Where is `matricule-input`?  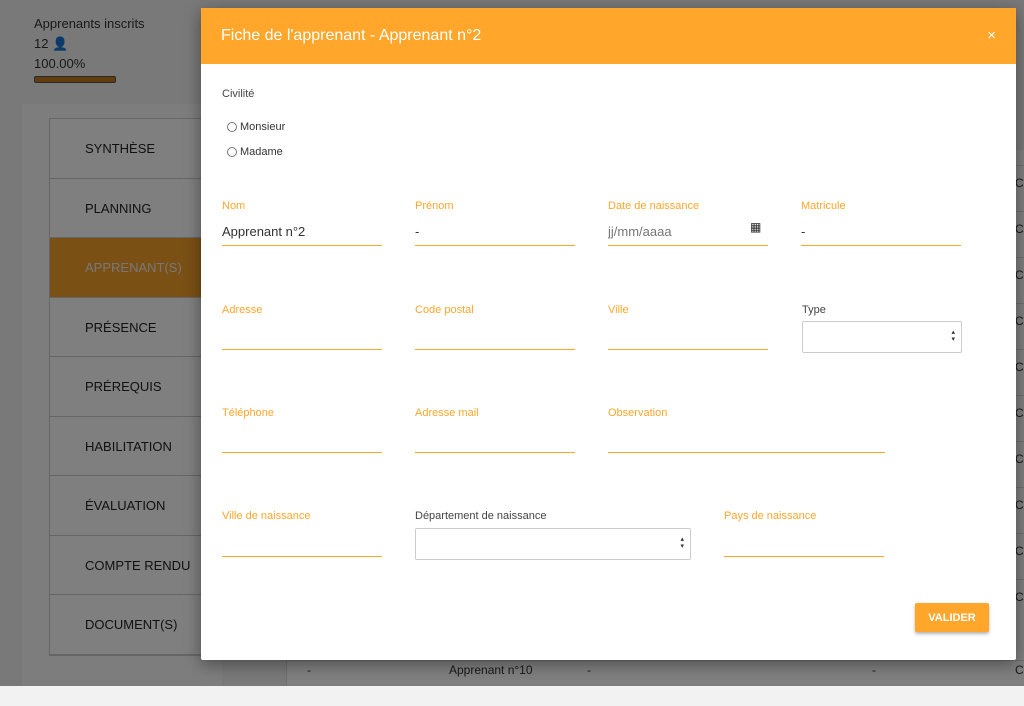 matricule-input is located at coordinates (881, 232).